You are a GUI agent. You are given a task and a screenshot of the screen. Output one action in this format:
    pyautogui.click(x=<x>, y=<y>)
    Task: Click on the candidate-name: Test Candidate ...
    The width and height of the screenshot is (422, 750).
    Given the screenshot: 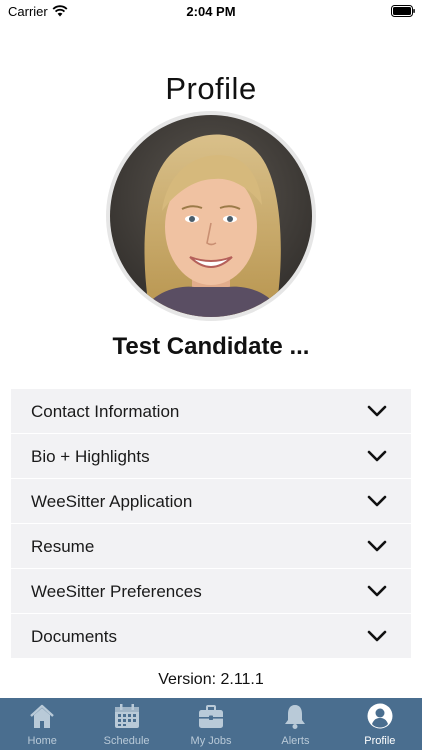 What is the action you would take?
    pyautogui.click(x=211, y=346)
    